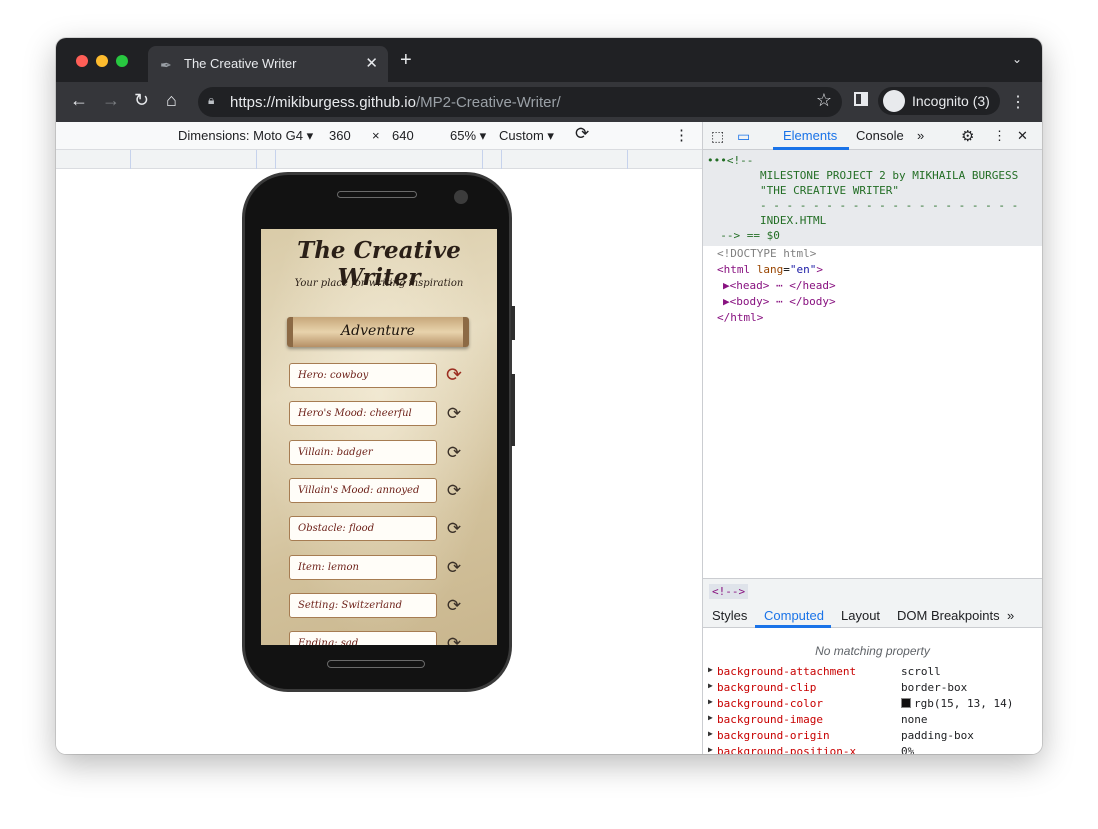 The image size is (1098, 829). I want to click on computed-row: ▶ background-origin padding-box, so click(872, 736).